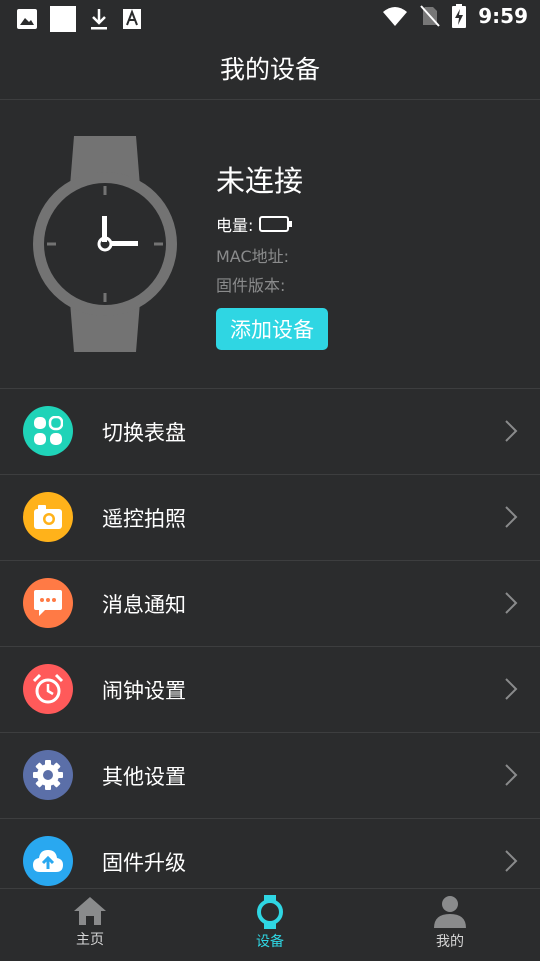 Image resolution: width=540 pixels, height=961 pixels. What do you see at coordinates (144, 433) in the screenshot?
I see `menu-item-label: 切换表盘` at bounding box center [144, 433].